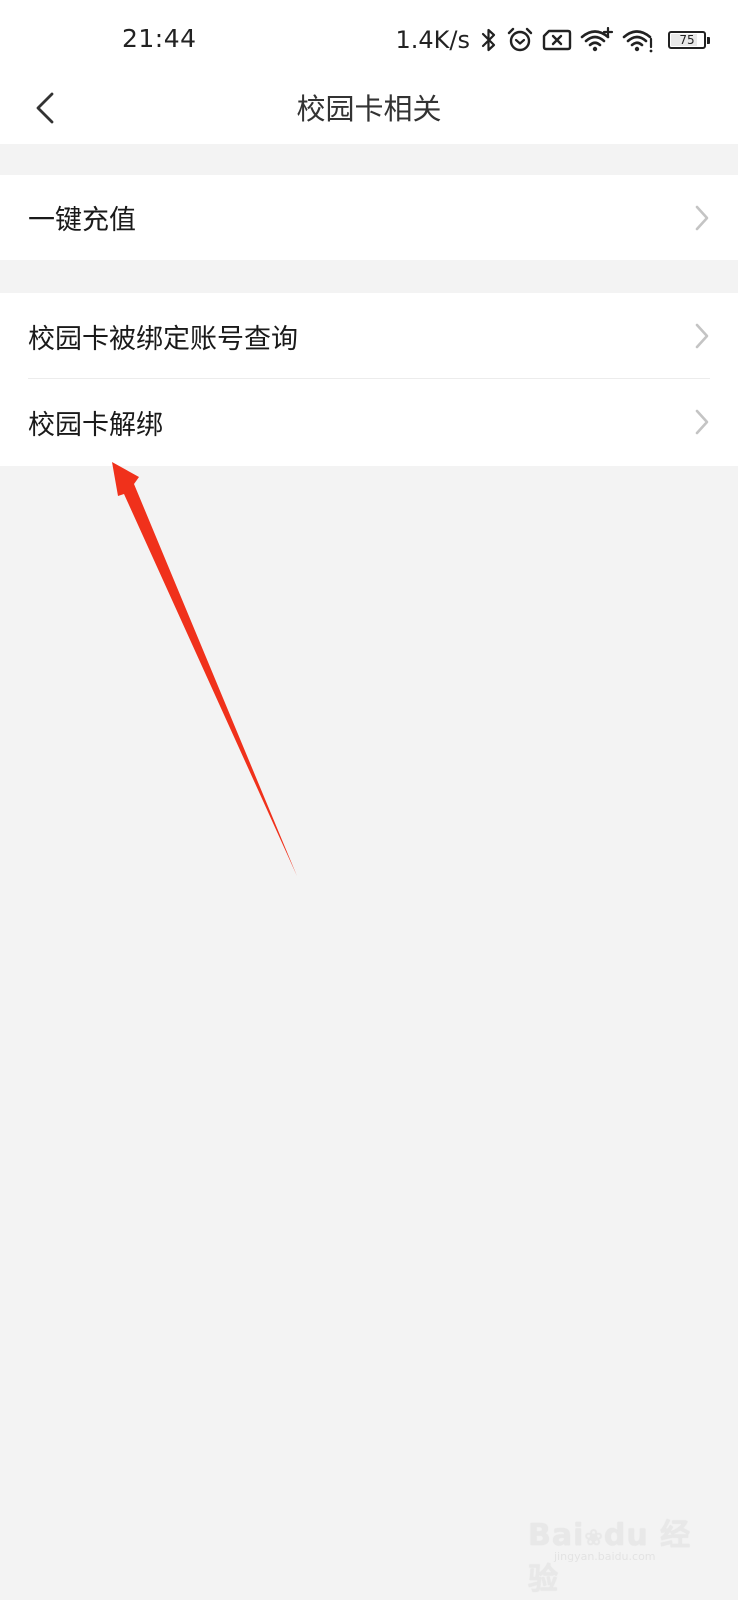 The height and width of the screenshot is (1600, 738). I want to click on menu-item-bound-account-query: 校园卡被绑定账号查询, so click(369, 336).